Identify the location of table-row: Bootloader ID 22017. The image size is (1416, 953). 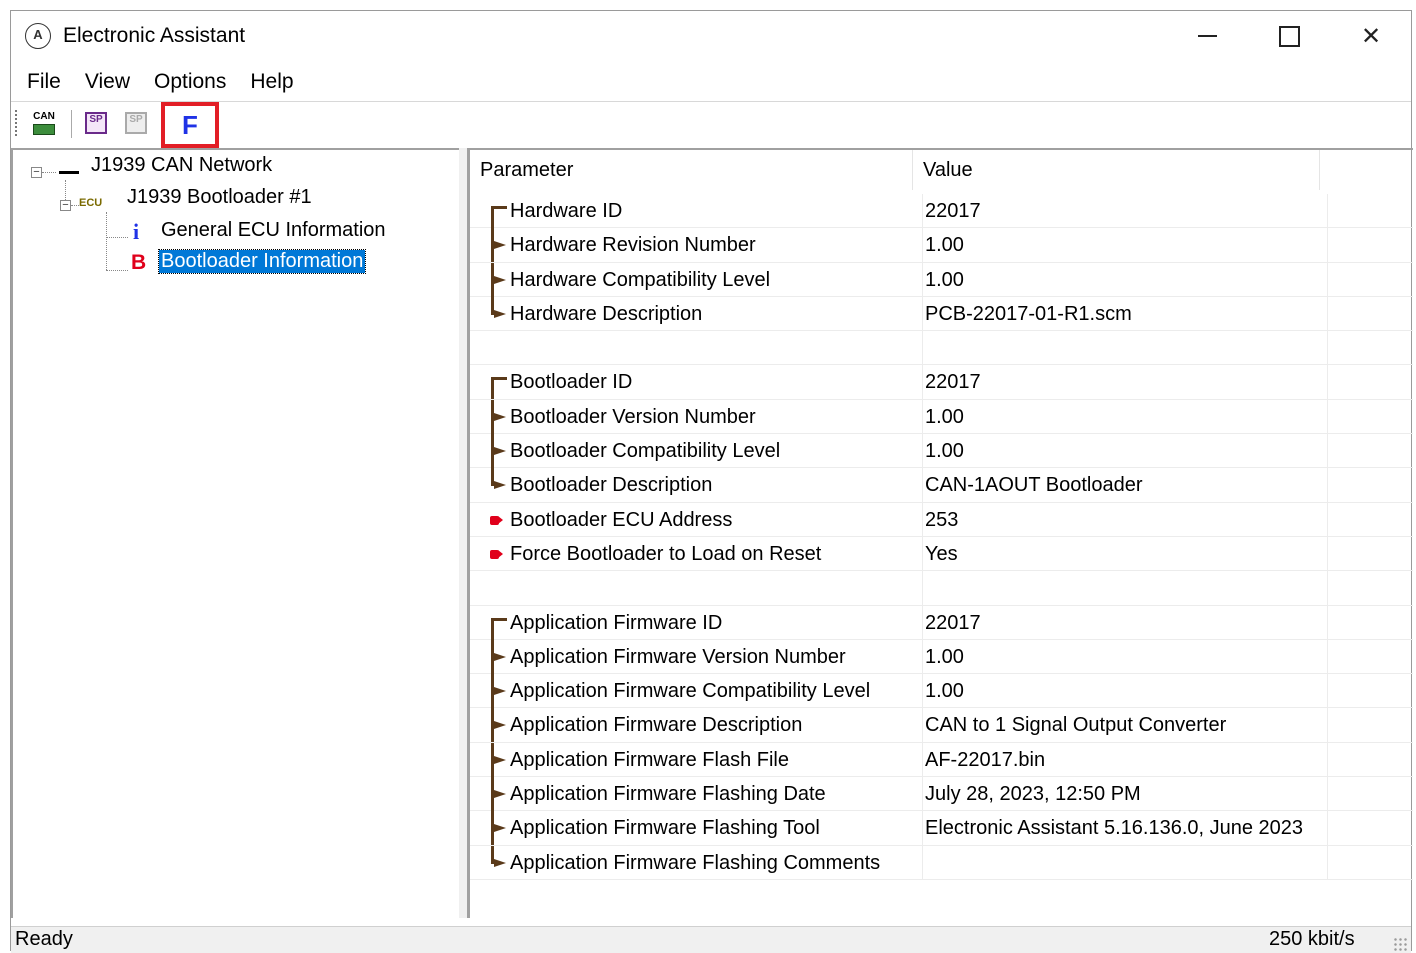
(941, 382).